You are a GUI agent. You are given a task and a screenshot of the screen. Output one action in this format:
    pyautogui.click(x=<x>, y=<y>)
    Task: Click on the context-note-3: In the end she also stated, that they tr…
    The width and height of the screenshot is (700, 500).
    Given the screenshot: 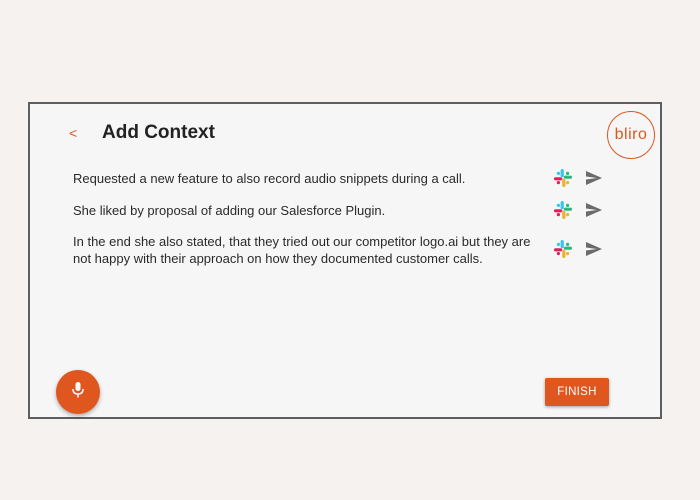 What is the action you would take?
    pyautogui.click(x=302, y=250)
    